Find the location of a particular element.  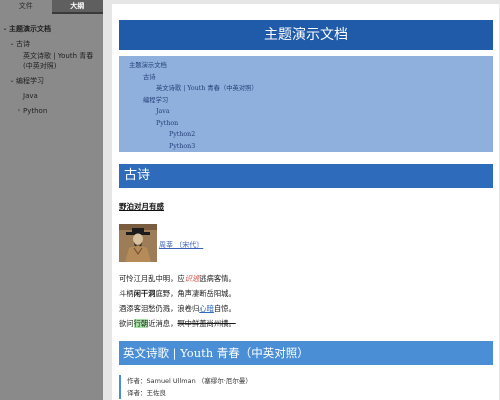

quote-translator: 译者：王佐良 is located at coordinates (146, 393).